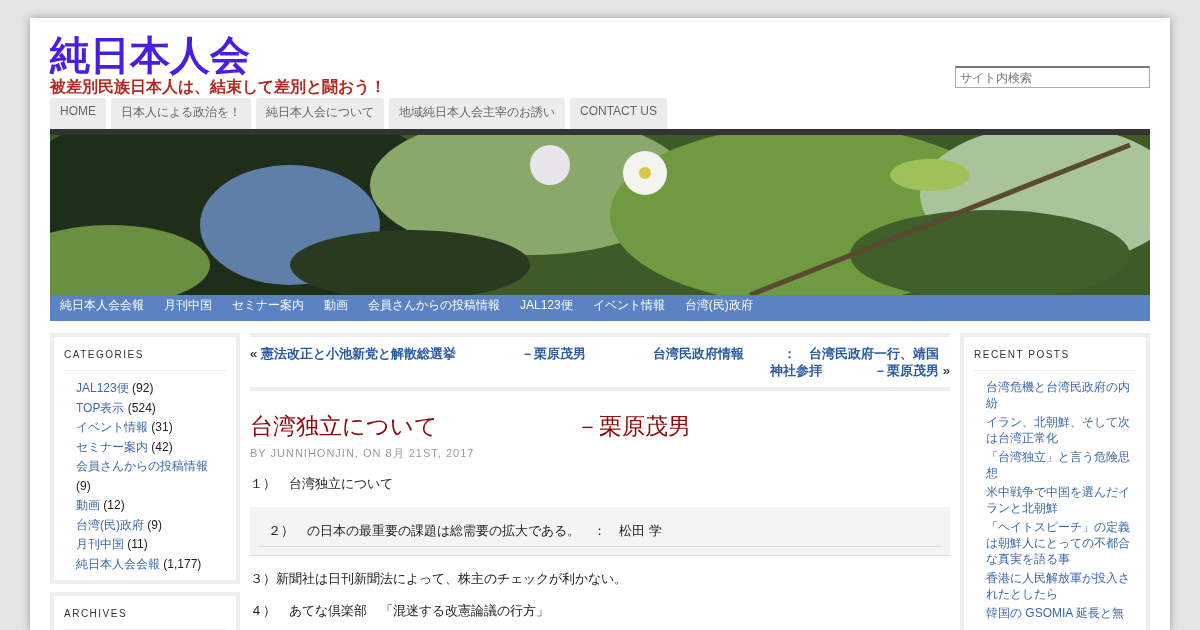 The width and height of the screenshot is (1200, 630). I want to click on menu-tab: 純日本人会について, so click(320, 113).